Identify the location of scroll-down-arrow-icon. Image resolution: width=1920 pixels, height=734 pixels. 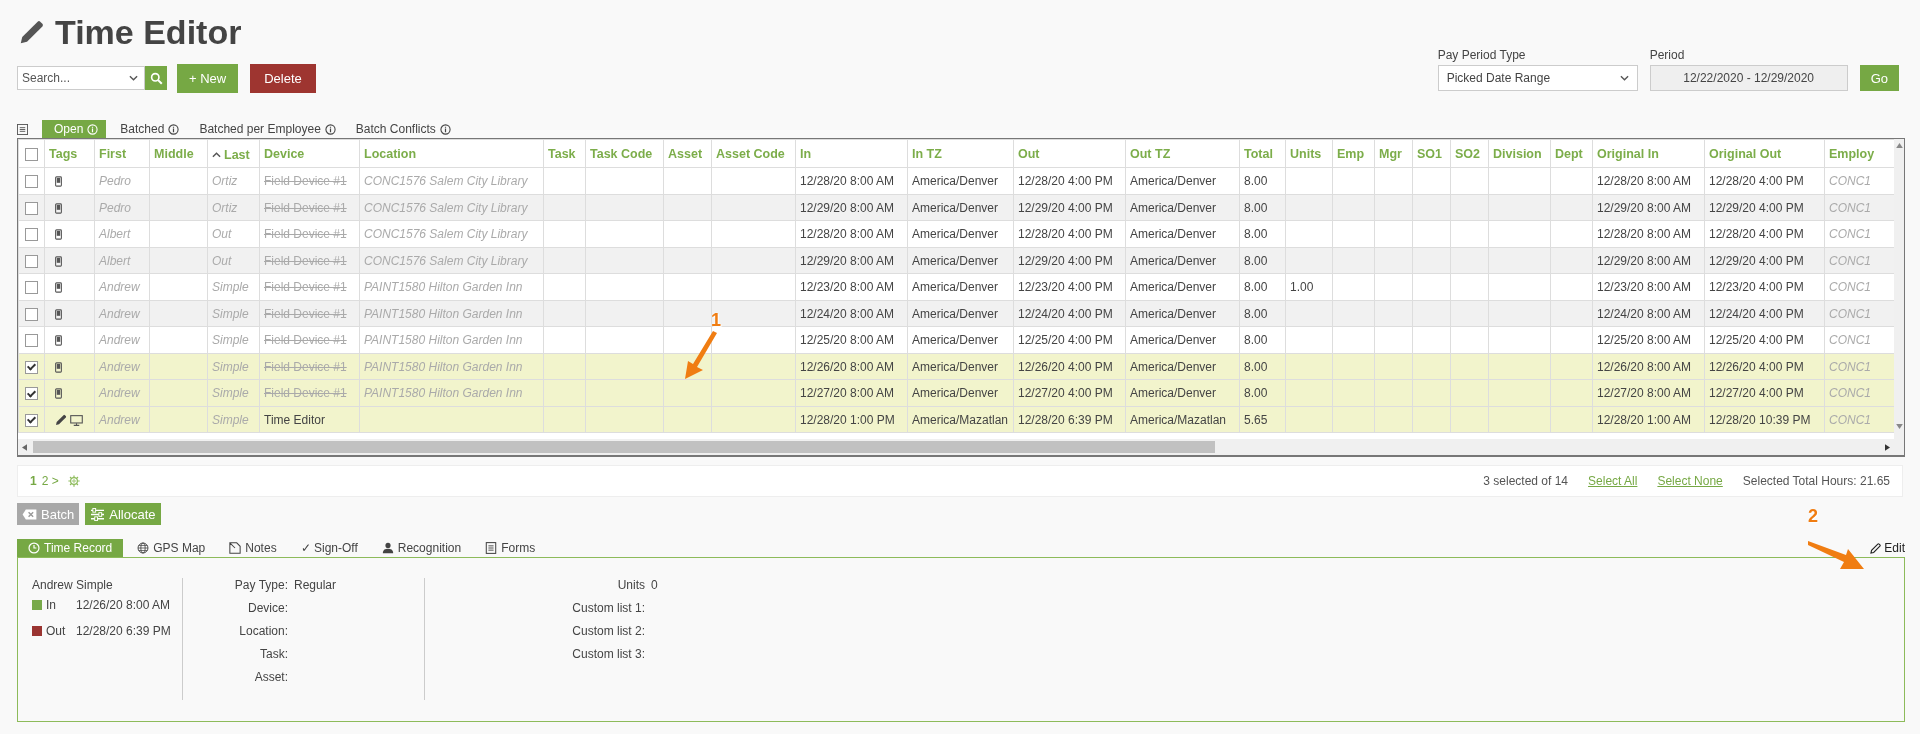
(1899, 426).